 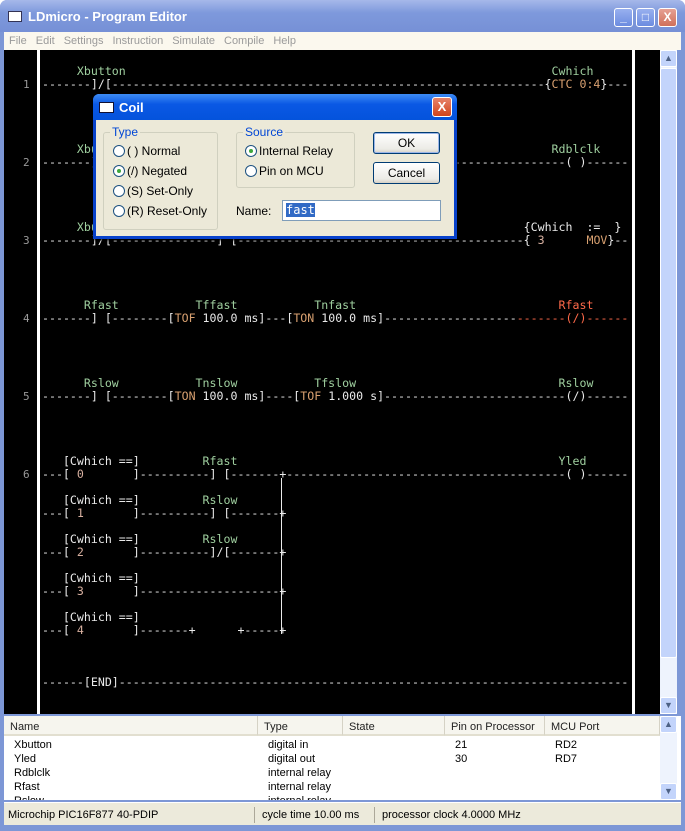 What do you see at coordinates (597, 240) in the screenshot?
I see `ladder-keyword-text: MOV` at bounding box center [597, 240].